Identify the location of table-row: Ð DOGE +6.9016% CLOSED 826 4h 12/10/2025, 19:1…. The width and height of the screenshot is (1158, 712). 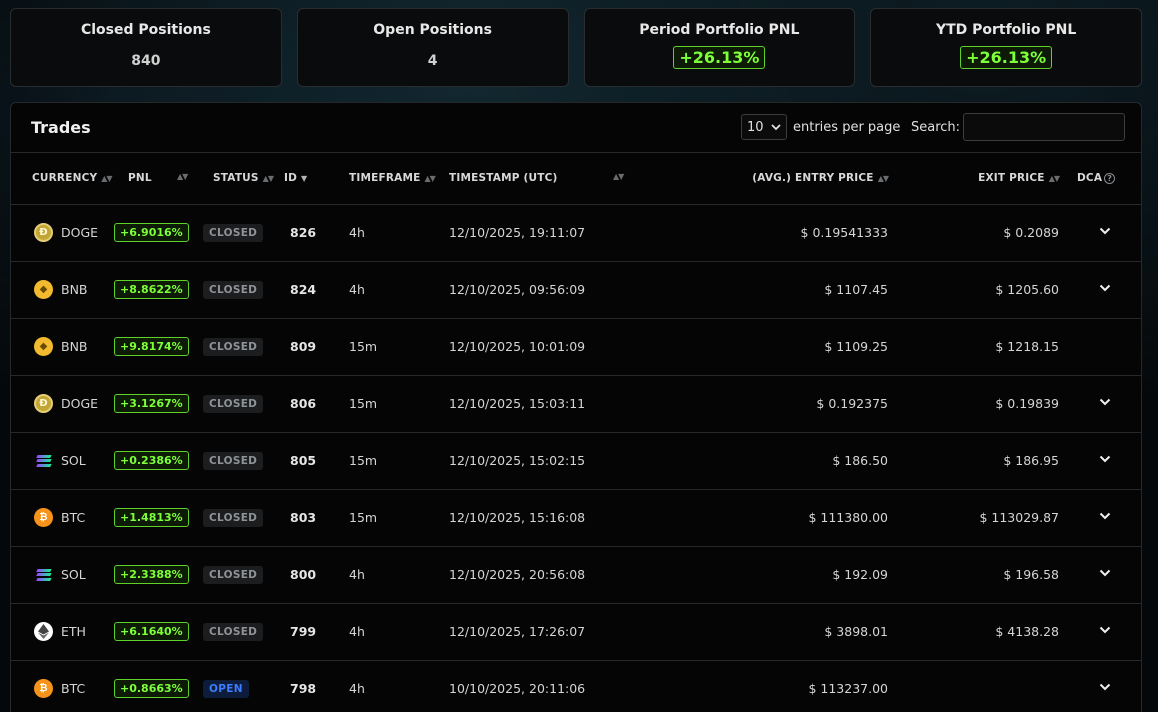
(576, 233).